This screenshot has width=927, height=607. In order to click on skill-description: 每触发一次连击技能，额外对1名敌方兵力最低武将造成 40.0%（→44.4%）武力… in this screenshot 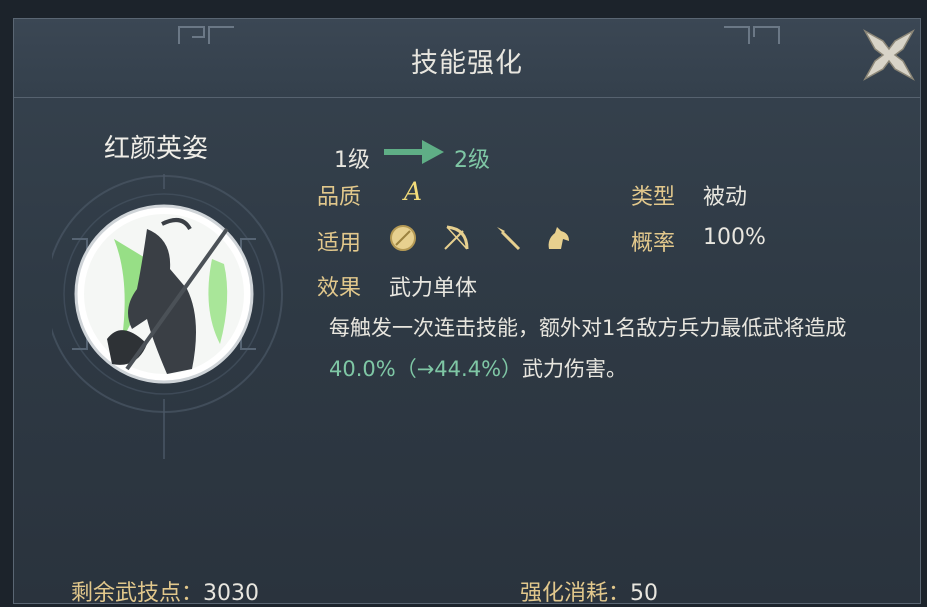, I will do `click(609, 349)`.